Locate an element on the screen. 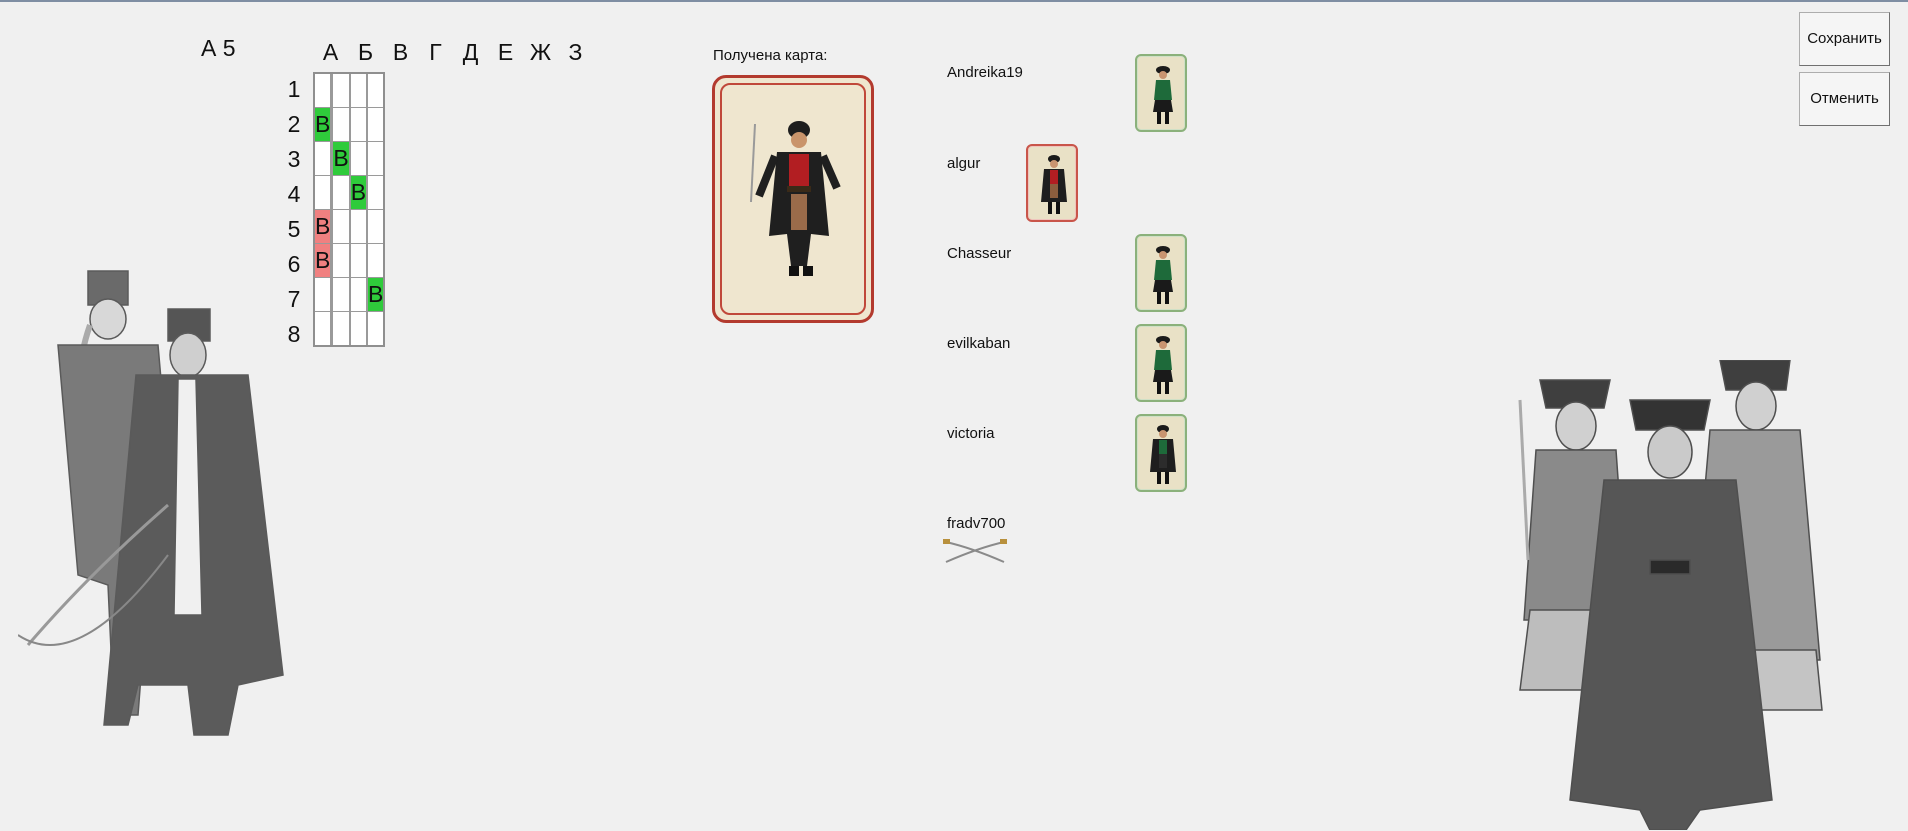 The width and height of the screenshot is (1908, 831). column-header: Д is located at coordinates (470, 52).